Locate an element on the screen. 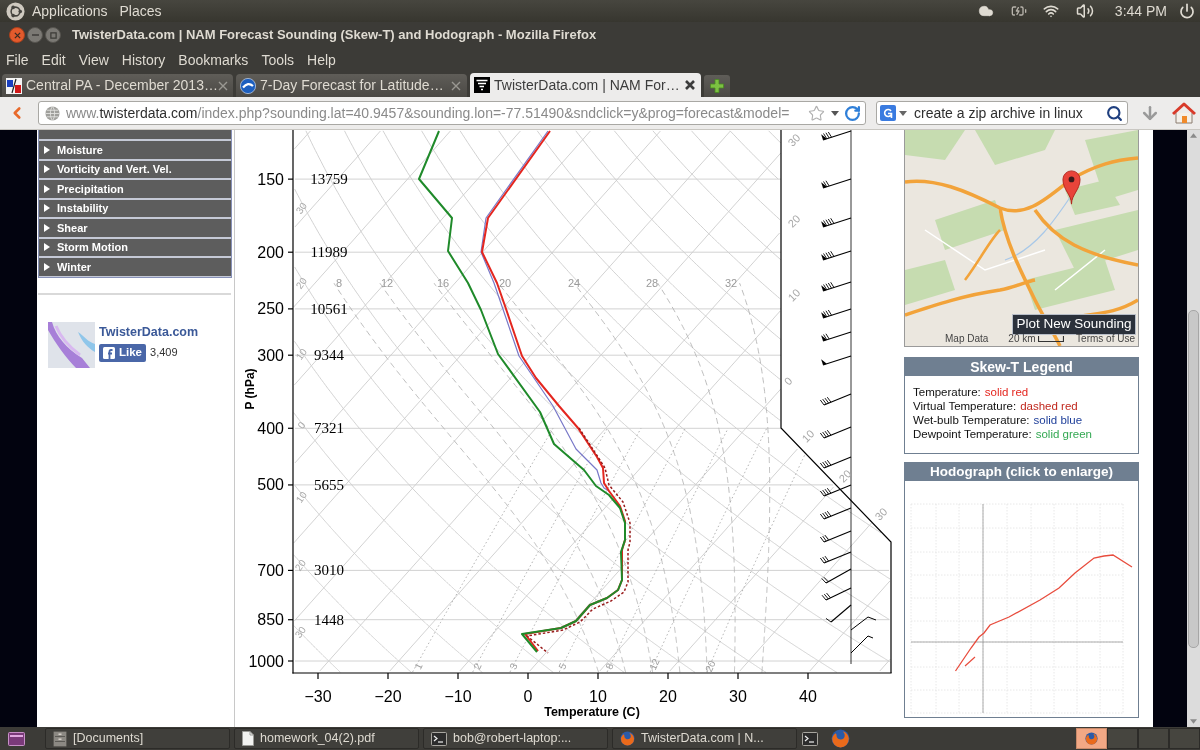  scrollbar-thumb is located at coordinates (1193, 479).